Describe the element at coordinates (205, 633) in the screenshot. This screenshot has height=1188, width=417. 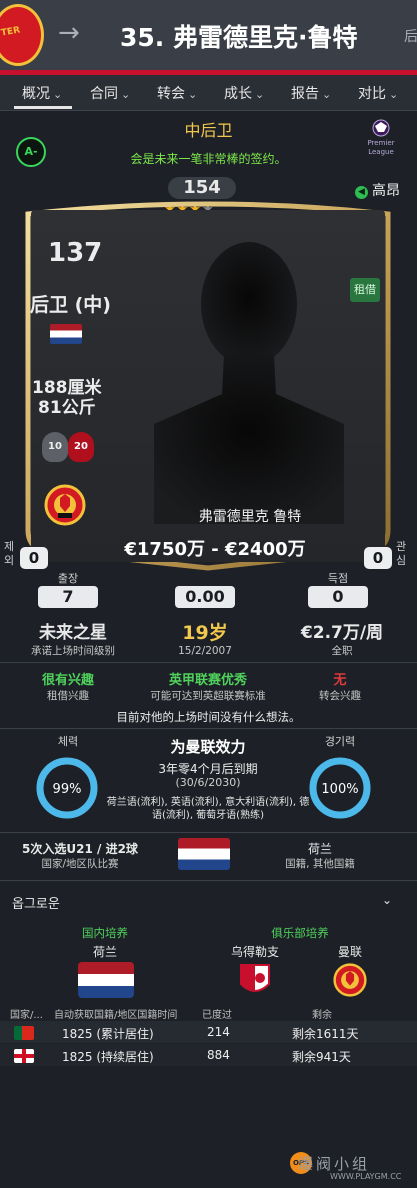
I see `player-age: 19岁` at that location.